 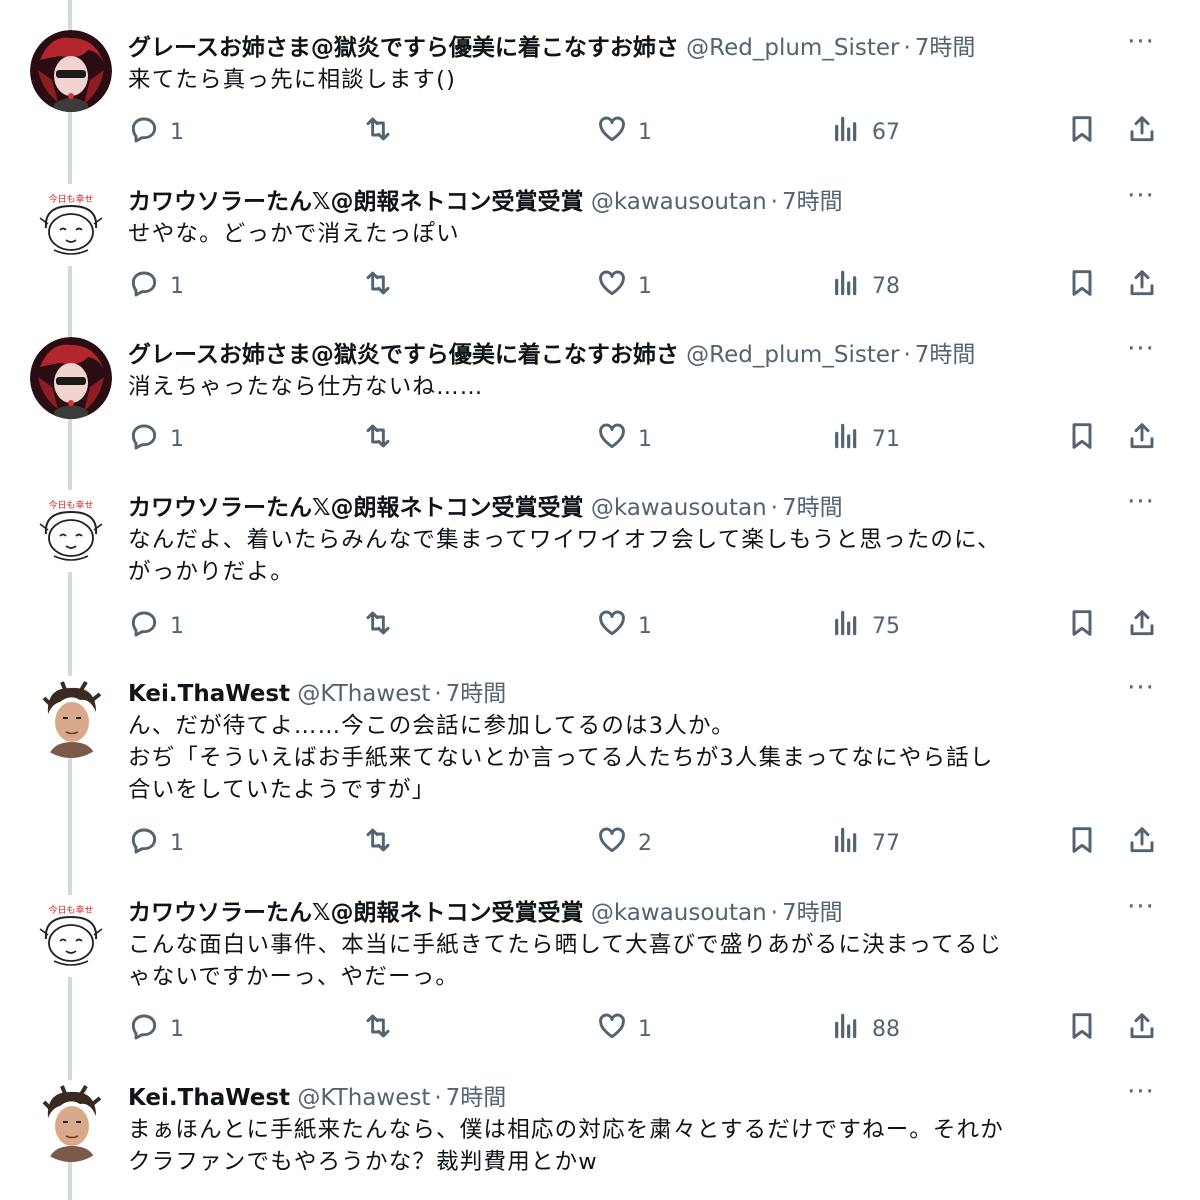 I want to click on views-chart-icon, so click(x=846, y=439).